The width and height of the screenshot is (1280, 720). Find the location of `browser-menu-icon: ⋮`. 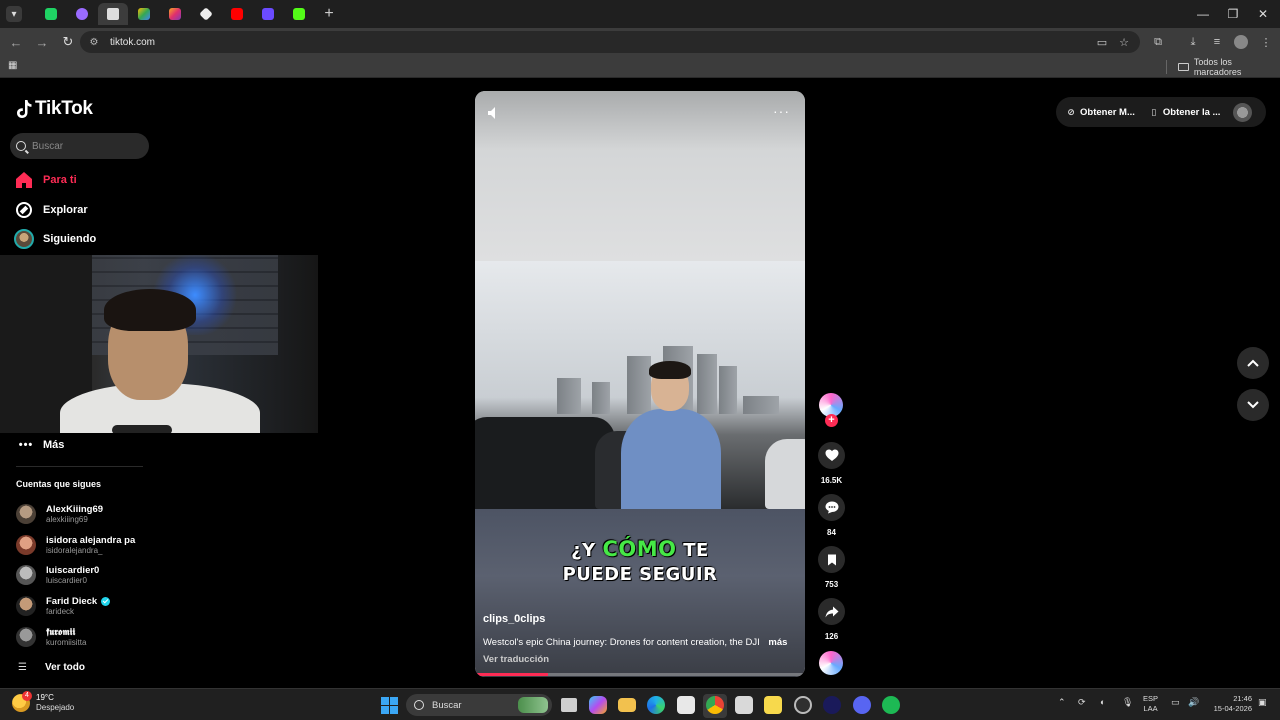

browser-menu-icon: ⋮ is located at coordinates (1266, 42).